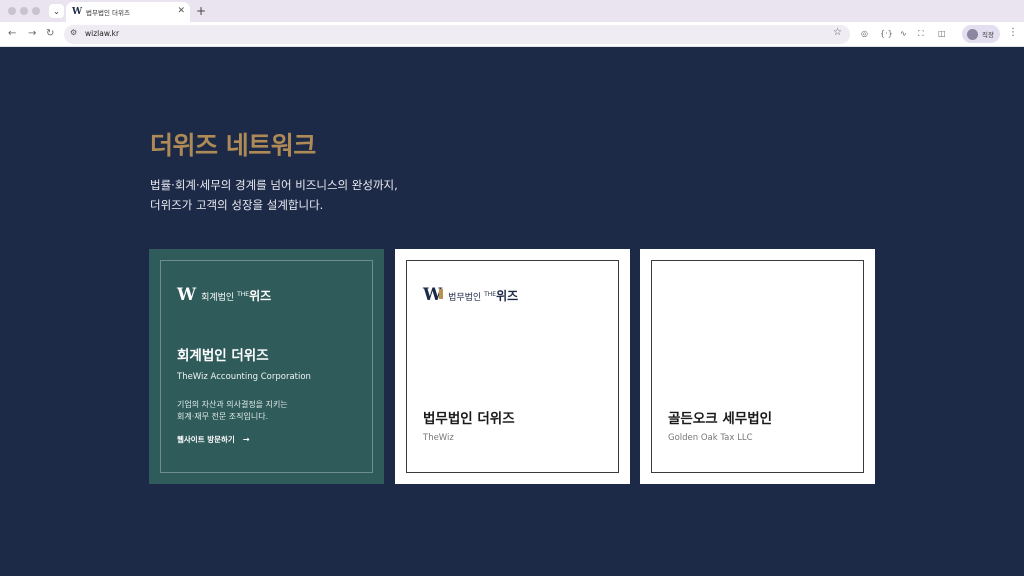  What do you see at coordinates (246, 439) in the screenshot?
I see `arrow-right-icon: →` at bounding box center [246, 439].